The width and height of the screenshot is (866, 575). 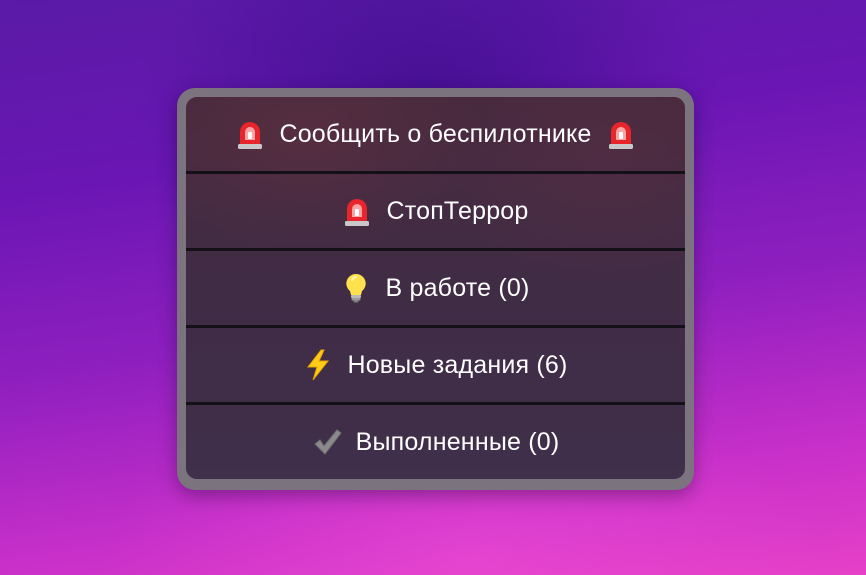 I want to click on stop-terror-button: СтопТеррор, so click(x=435, y=212).